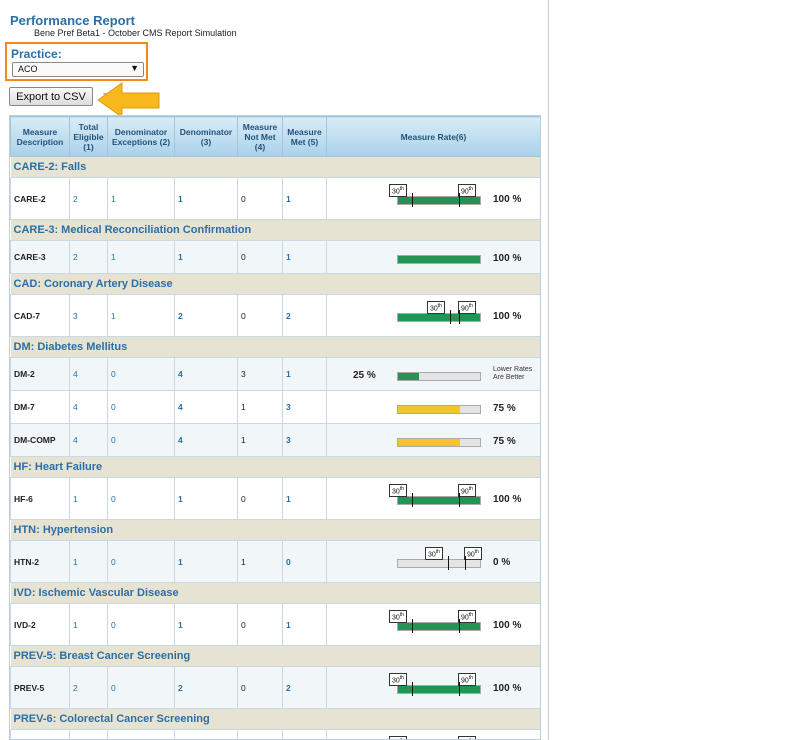 The height and width of the screenshot is (740, 800). What do you see at coordinates (40, 257) in the screenshot?
I see `measure-code: CARE-3` at bounding box center [40, 257].